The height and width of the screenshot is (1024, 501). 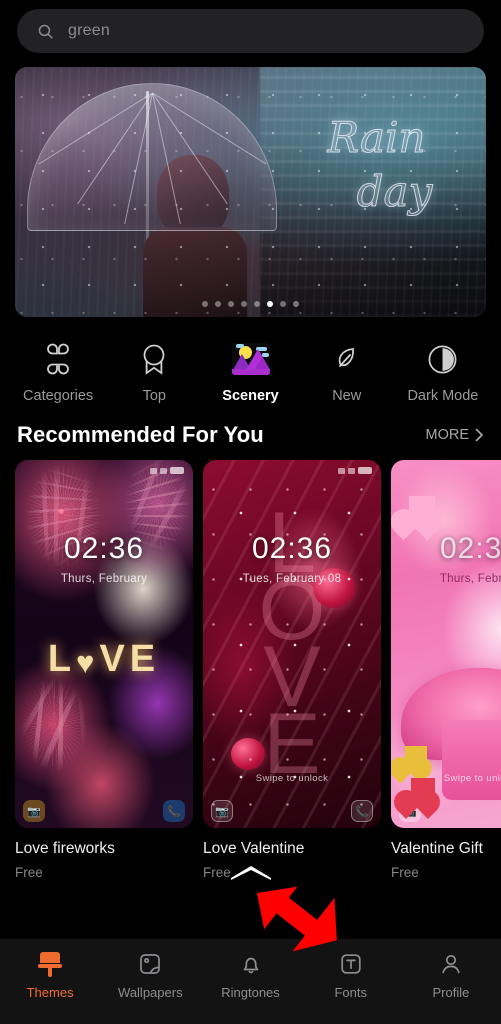 What do you see at coordinates (50, 992) in the screenshot?
I see `nav-label: Themes` at bounding box center [50, 992].